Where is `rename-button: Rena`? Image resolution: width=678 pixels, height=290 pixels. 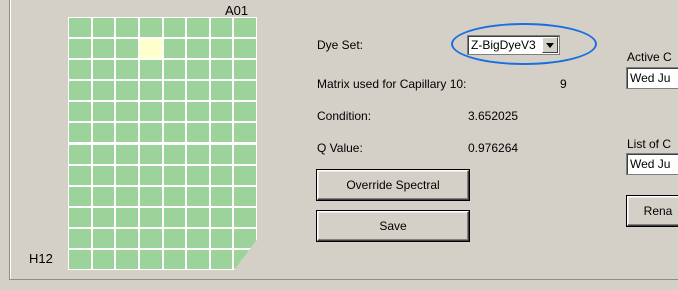 rename-button: Rena is located at coordinates (652, 211).